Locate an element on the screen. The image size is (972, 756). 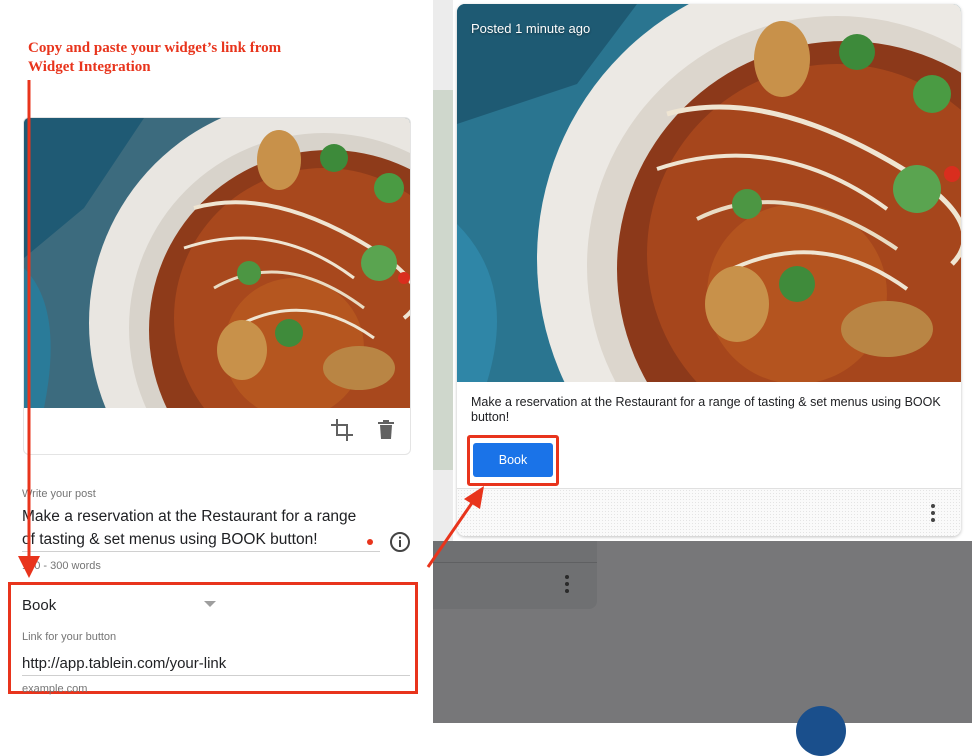
annotation-line-1: Copy and paste your widget’s link from is located at coordinates (155, 48).